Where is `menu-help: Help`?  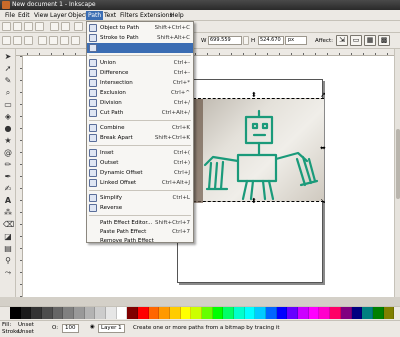
menu-help: Help is located at coordinates (177, 15).